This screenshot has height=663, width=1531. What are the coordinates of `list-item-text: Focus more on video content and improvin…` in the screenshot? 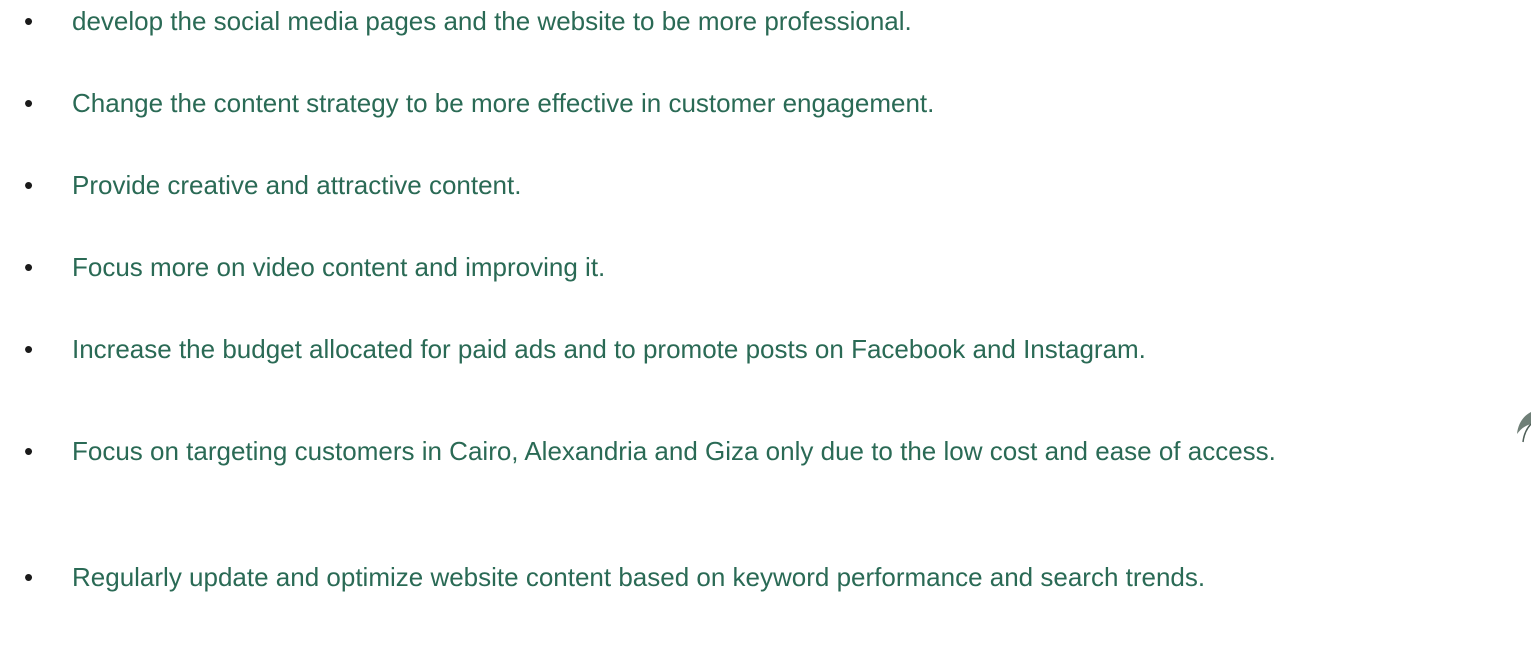 It's located at (339, 267).